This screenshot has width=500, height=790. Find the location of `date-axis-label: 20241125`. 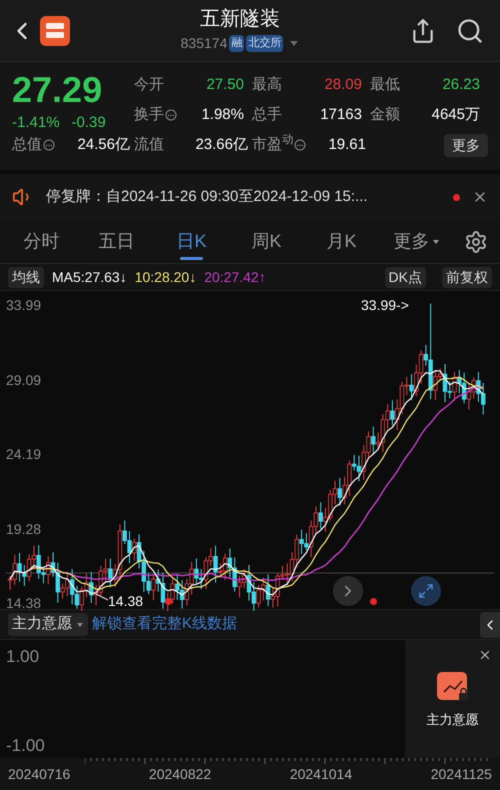

date-axis-label: 20241125 is located at coordinates (461, 774).